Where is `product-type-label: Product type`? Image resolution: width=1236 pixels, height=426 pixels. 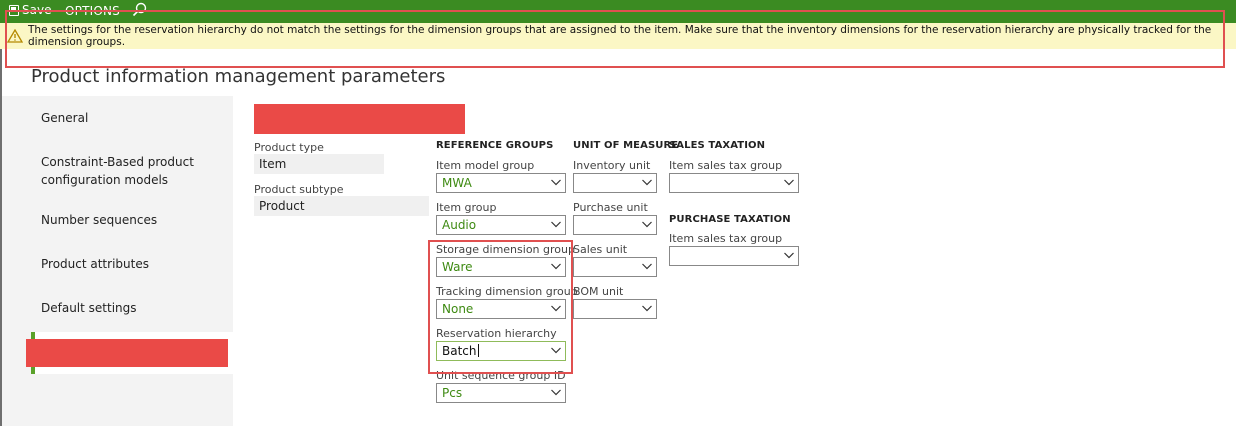
product-type-label: Product type is located at coordinates (289, 147).